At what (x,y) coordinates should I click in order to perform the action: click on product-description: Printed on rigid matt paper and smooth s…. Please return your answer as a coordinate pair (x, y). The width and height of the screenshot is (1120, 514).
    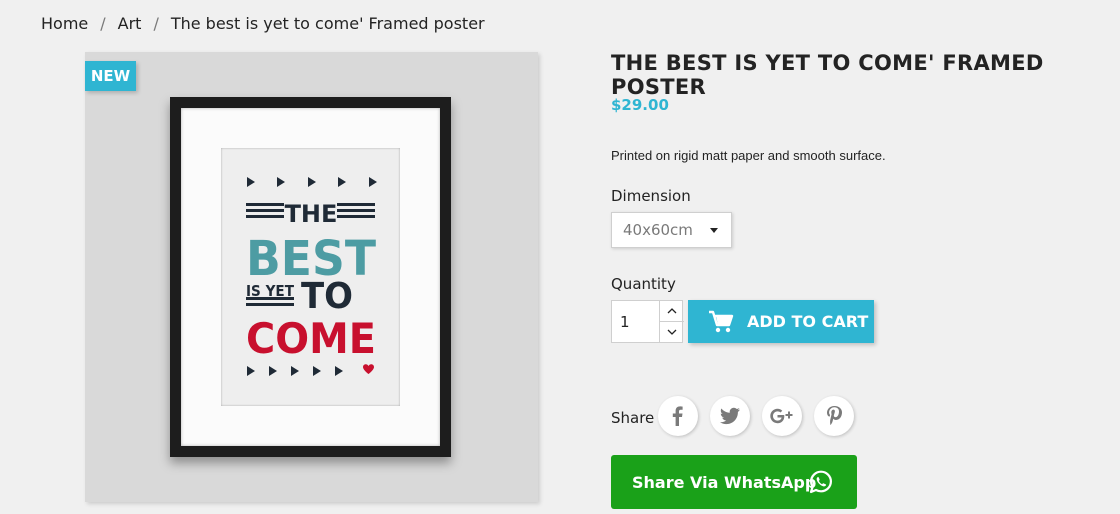
    Looking at the image, I should click on (748, 155).